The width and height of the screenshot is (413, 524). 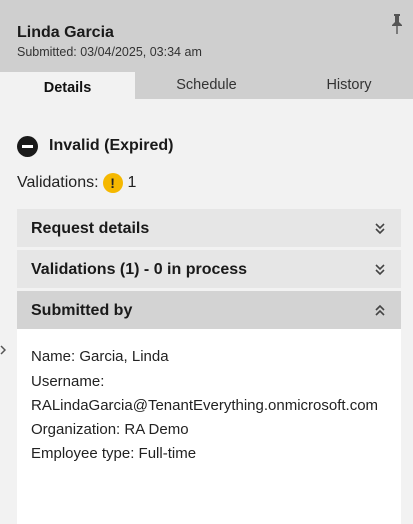 I want to click on section-request-details: Request details, so click(x=209, y=228).